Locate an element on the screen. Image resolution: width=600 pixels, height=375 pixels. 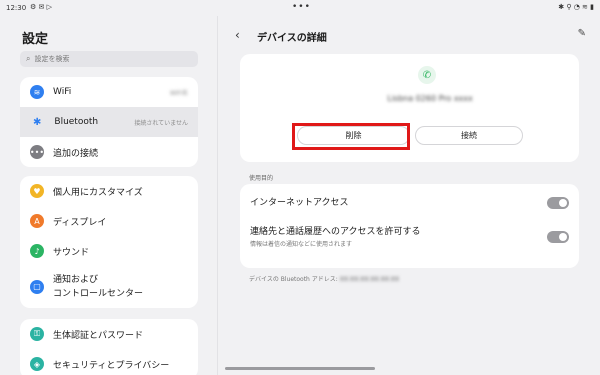
home-indicator is located at coordinates (300, 368).